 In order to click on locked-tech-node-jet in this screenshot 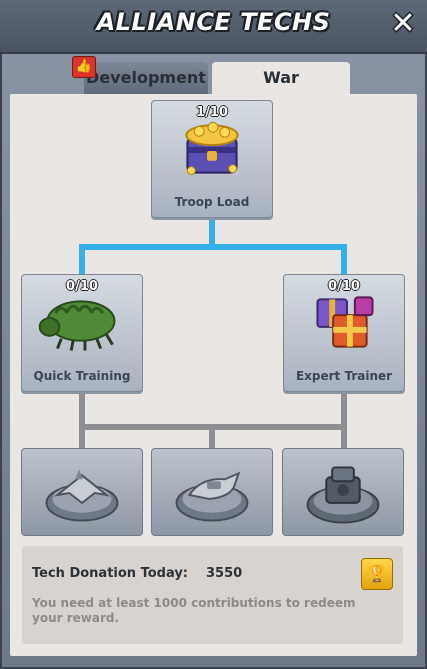, I will do `click(82, 492)`.